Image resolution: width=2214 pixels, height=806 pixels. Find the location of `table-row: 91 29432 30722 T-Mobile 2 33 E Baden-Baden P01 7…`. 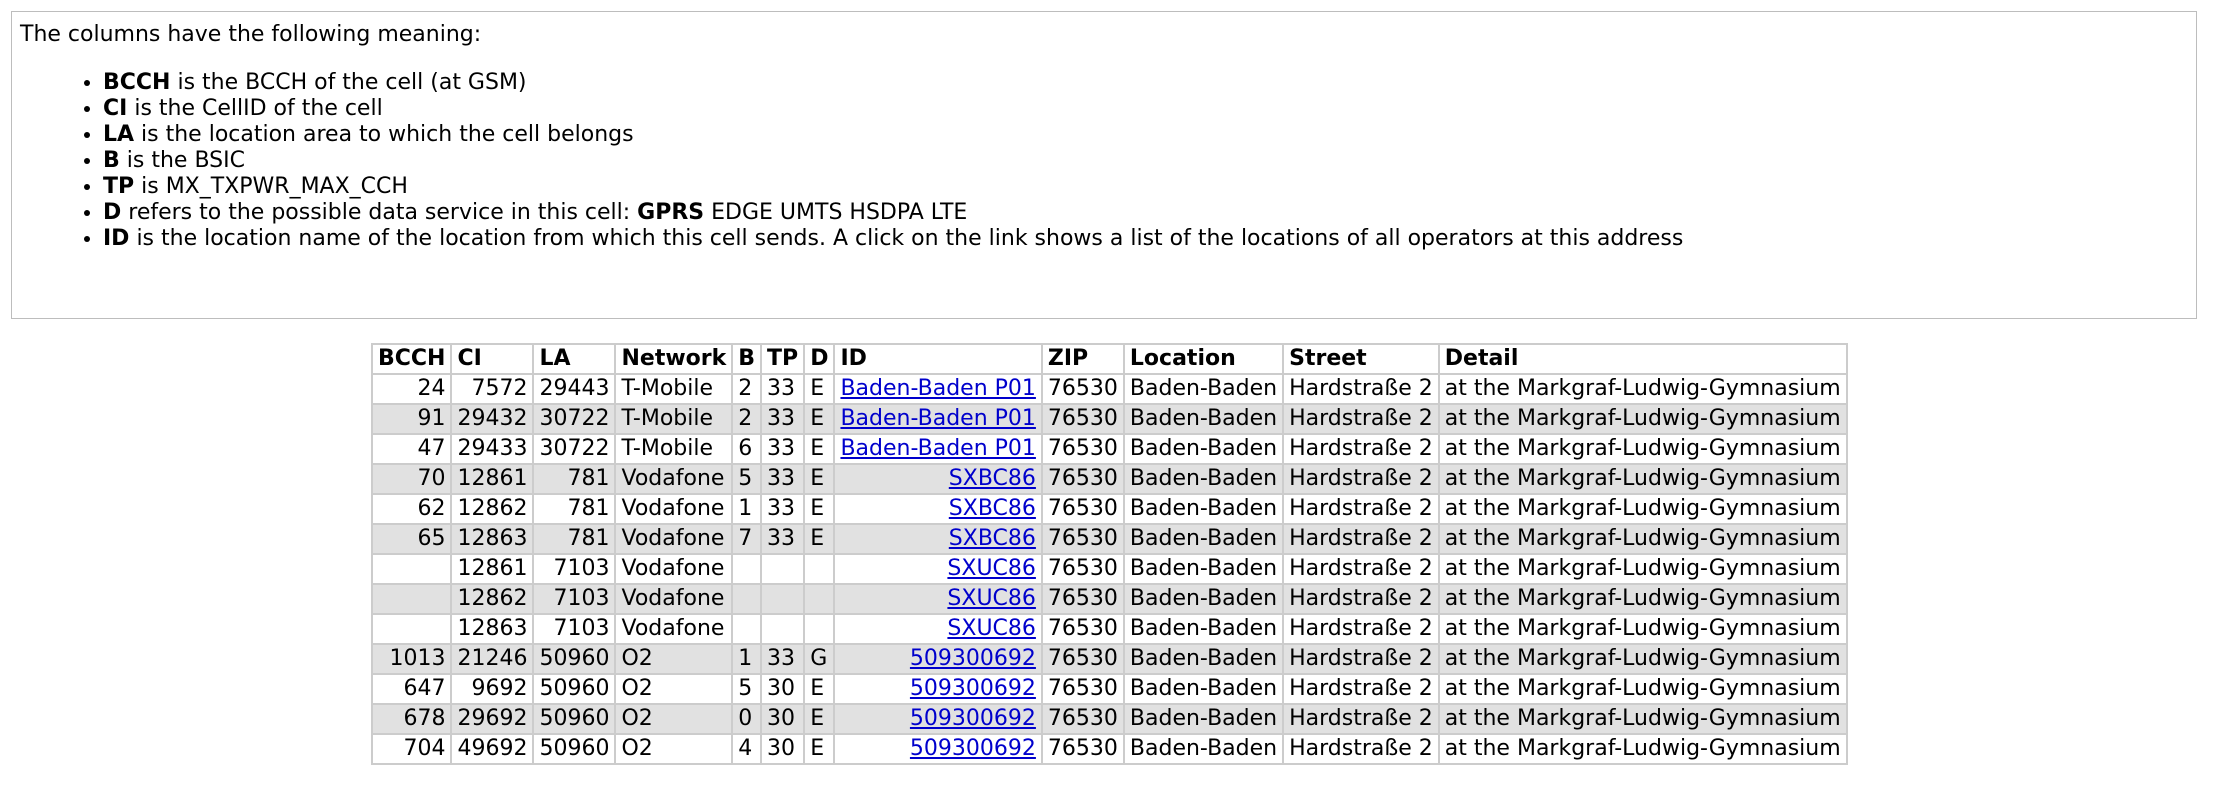

table-row: 91 29432 30722 T-Mobile 2 33 E Baden-Baden P01 7… is located at coordinates (1109, 419).